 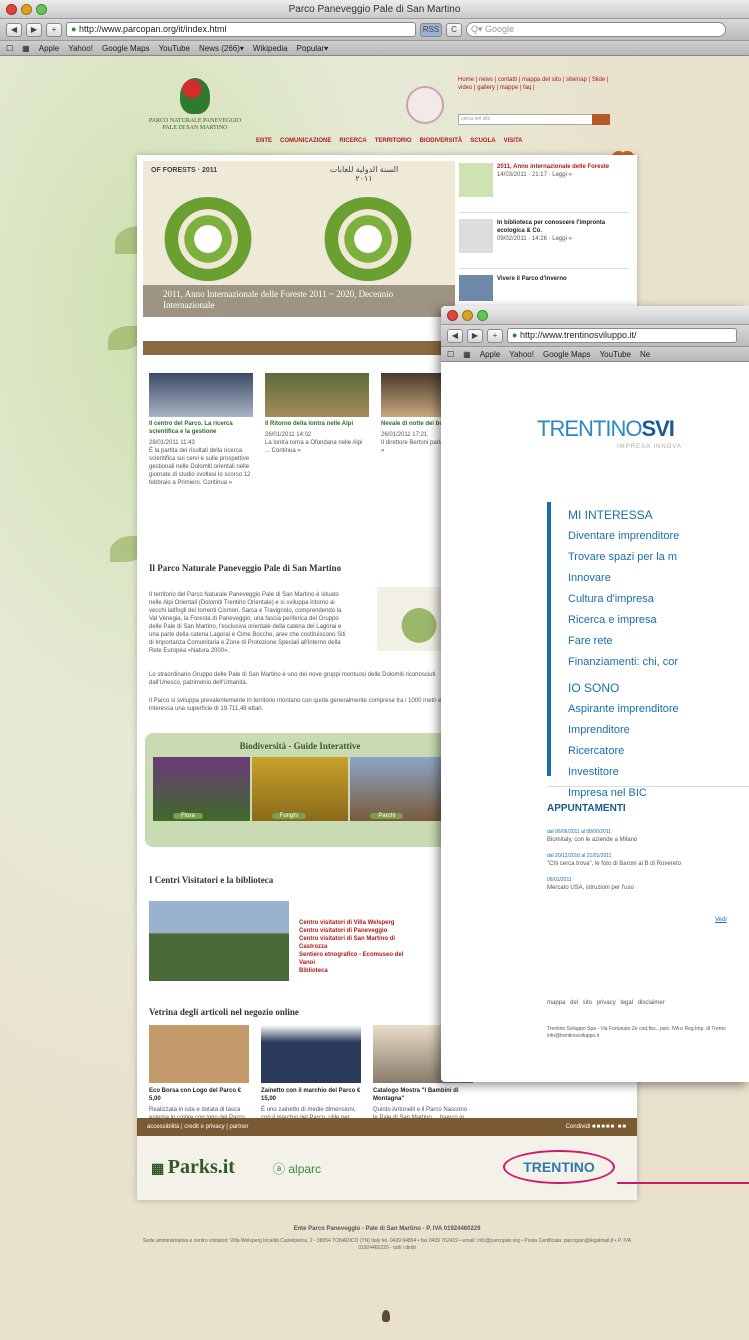 What do you see at coordinates (313, 48) in the screenshot?
I see `bookmark-popular: Popular▾` at bounding box center [313, 48].